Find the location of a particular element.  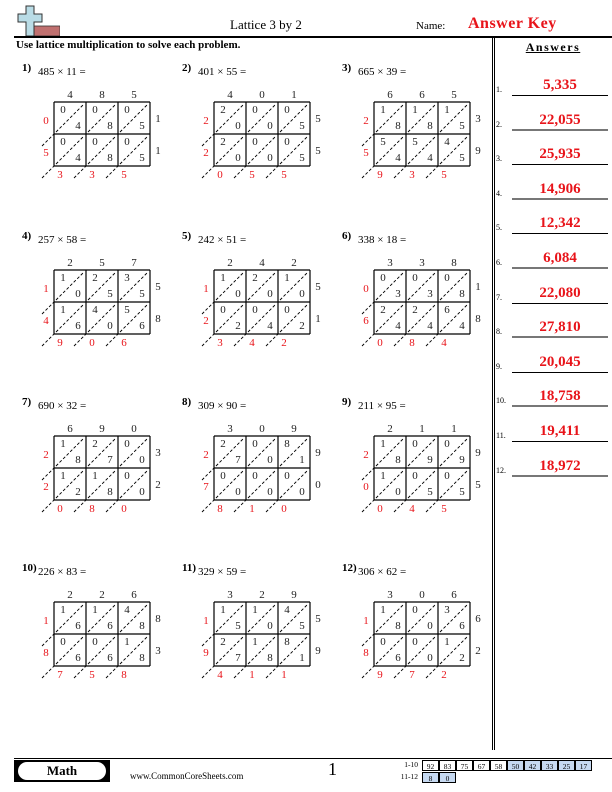

cell-tens: 4 is located at coordinates (287, 610).